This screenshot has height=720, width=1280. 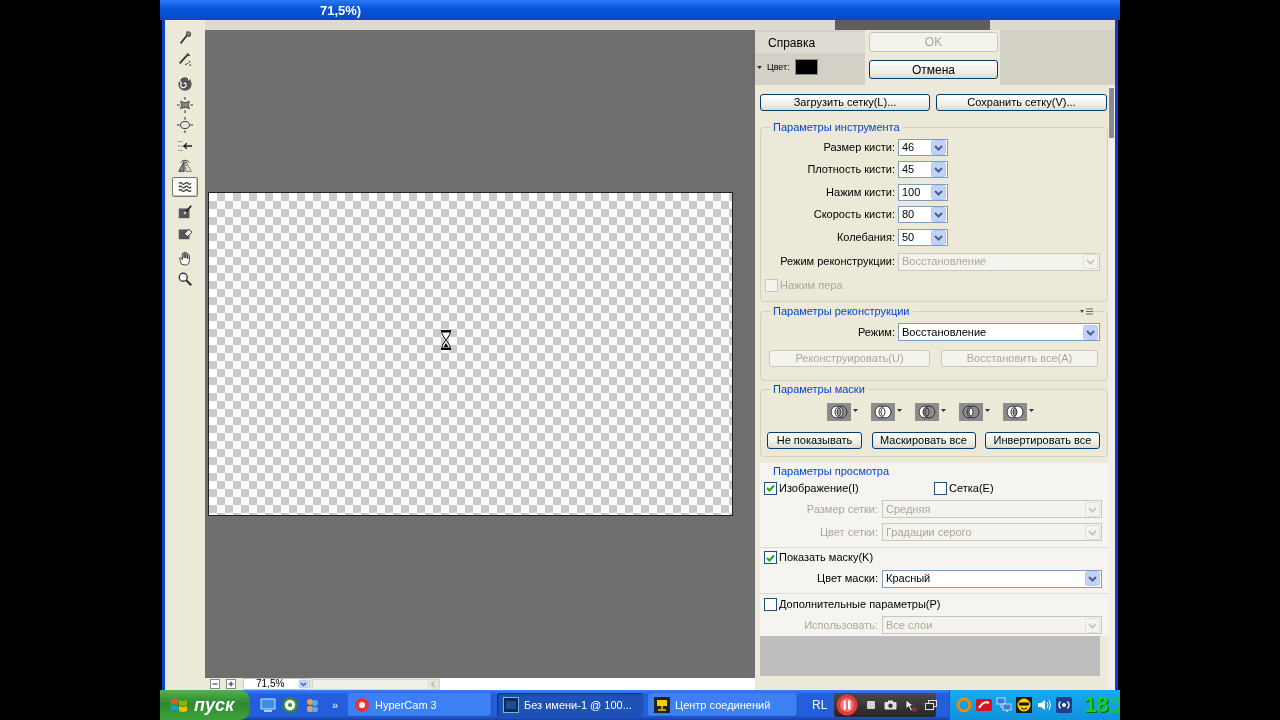 I want to click on mask-brush-icon, so click(x=185, y=212).